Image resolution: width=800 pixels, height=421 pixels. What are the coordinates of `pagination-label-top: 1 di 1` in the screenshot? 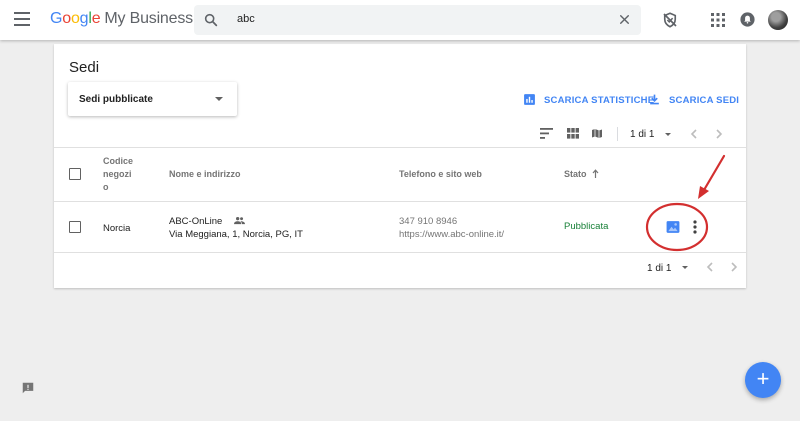 It's located at (642, 134).